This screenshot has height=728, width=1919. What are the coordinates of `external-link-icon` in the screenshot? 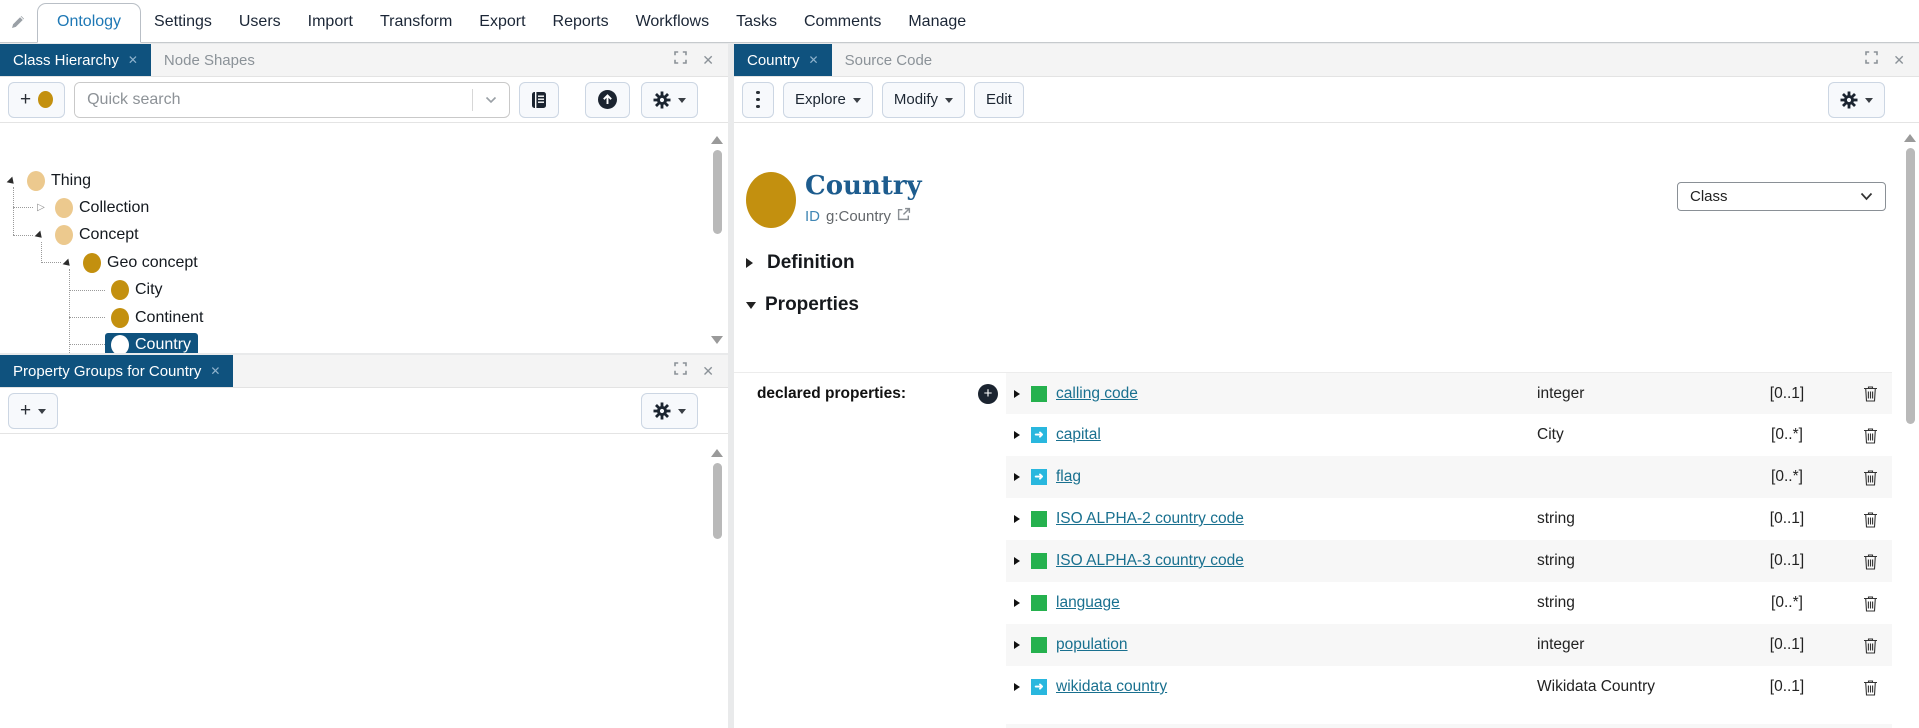 It's located at (904, 216).